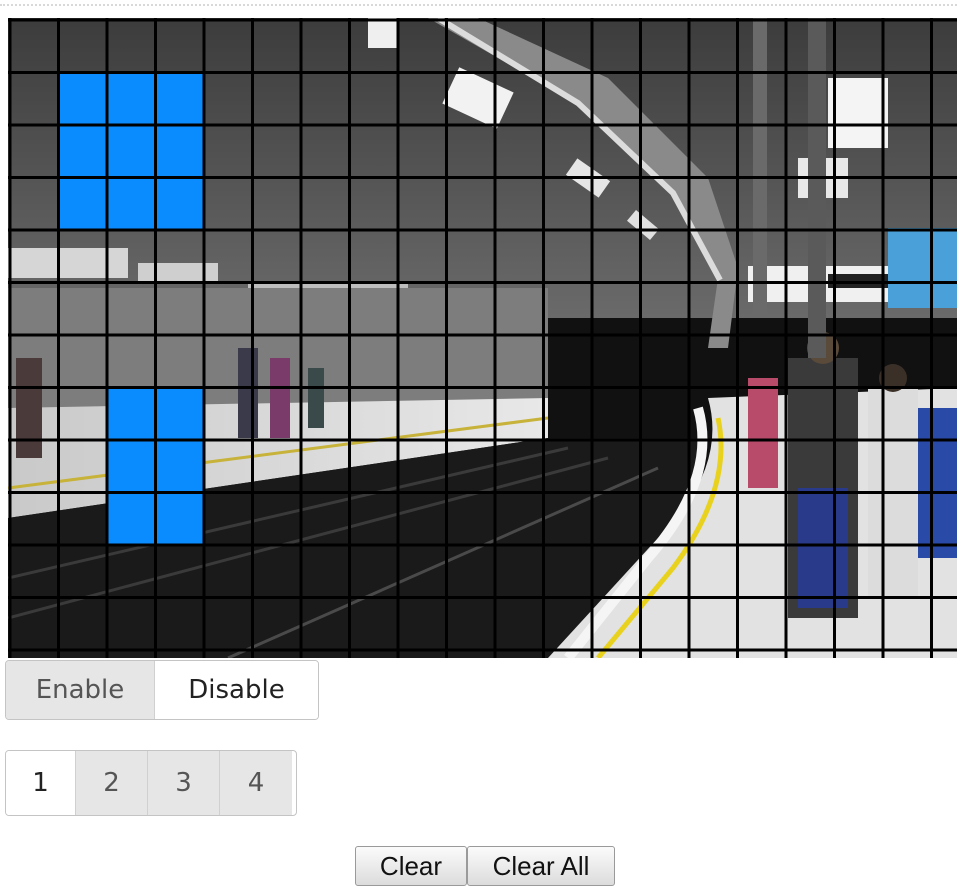 This screenshot has width=957, height=886. Describe the element at coordinates (236, 690) in the screenshot. I see `disable-button: Disable` at that location.